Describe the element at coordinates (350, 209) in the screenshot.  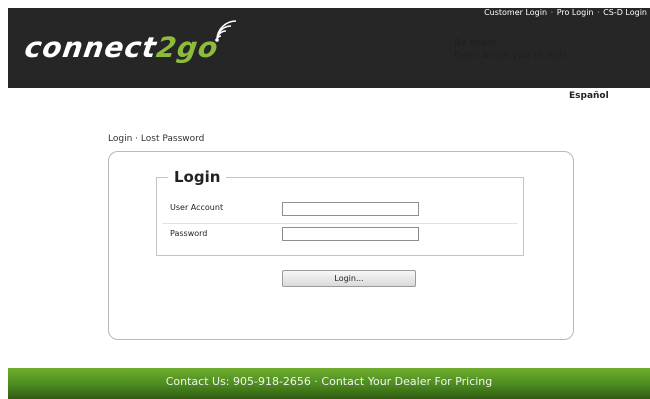
I see `user-account-input` at that location.